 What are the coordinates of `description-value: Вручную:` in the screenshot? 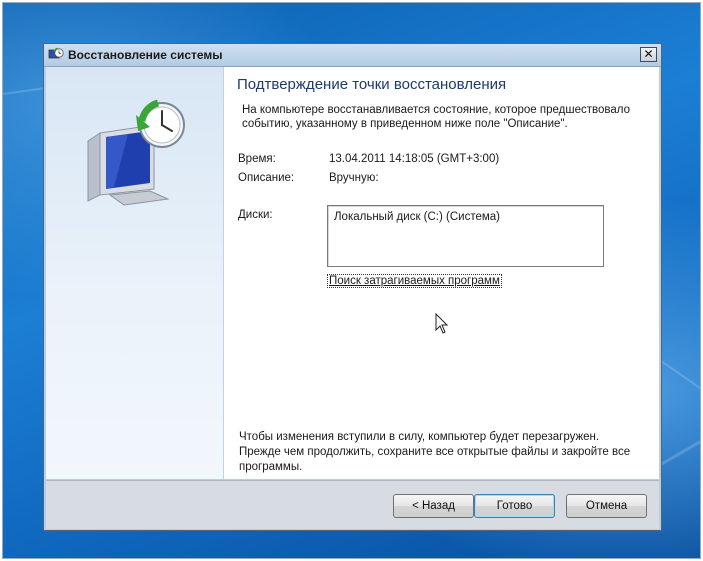 It's located at (354, 178).